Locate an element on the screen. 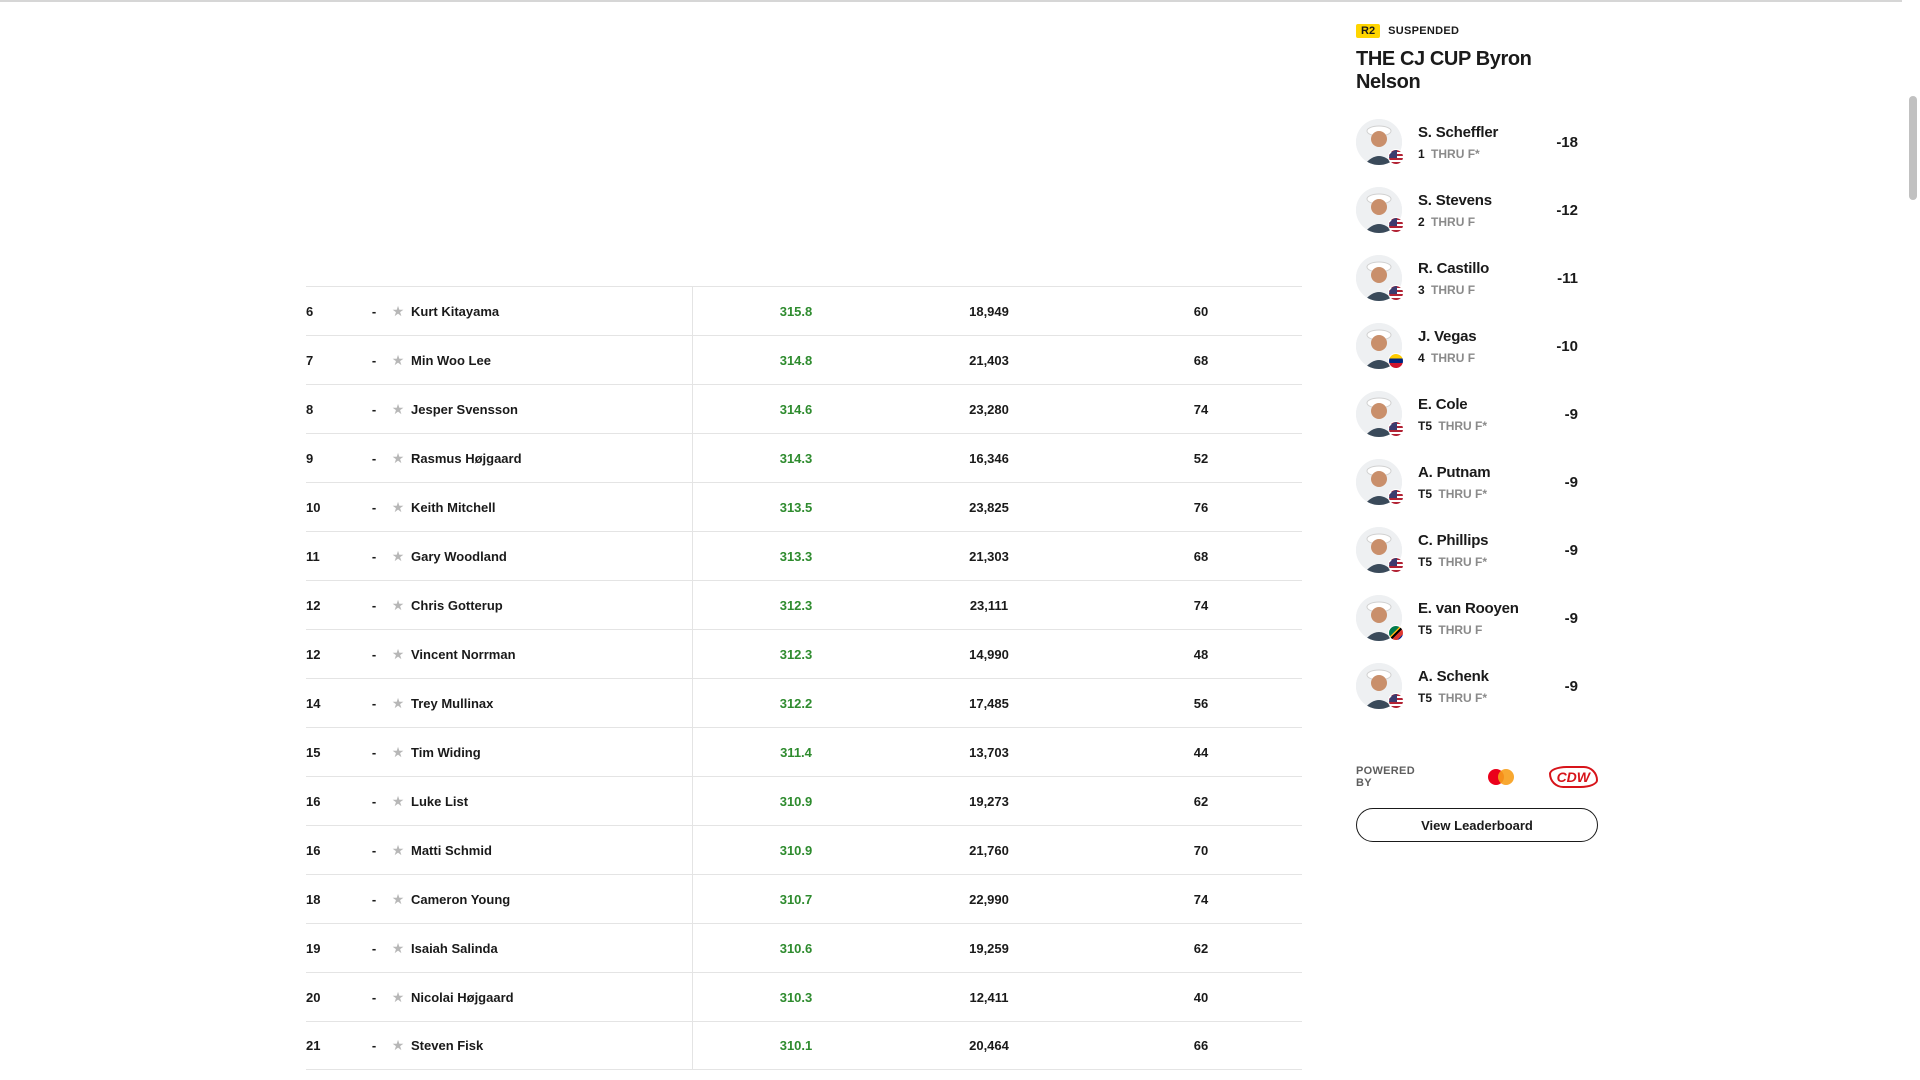  leaderboard-player: E. van Rooyen T5 THRU F -9 is located at coordinates (1477, 618).